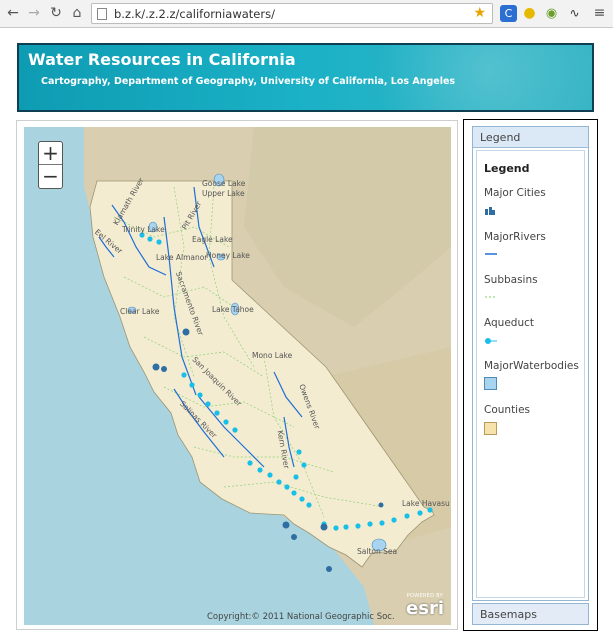 The width and height of the screenshot is (613, 640). I want to click on extension-c-icon: C, so click(508, 13).